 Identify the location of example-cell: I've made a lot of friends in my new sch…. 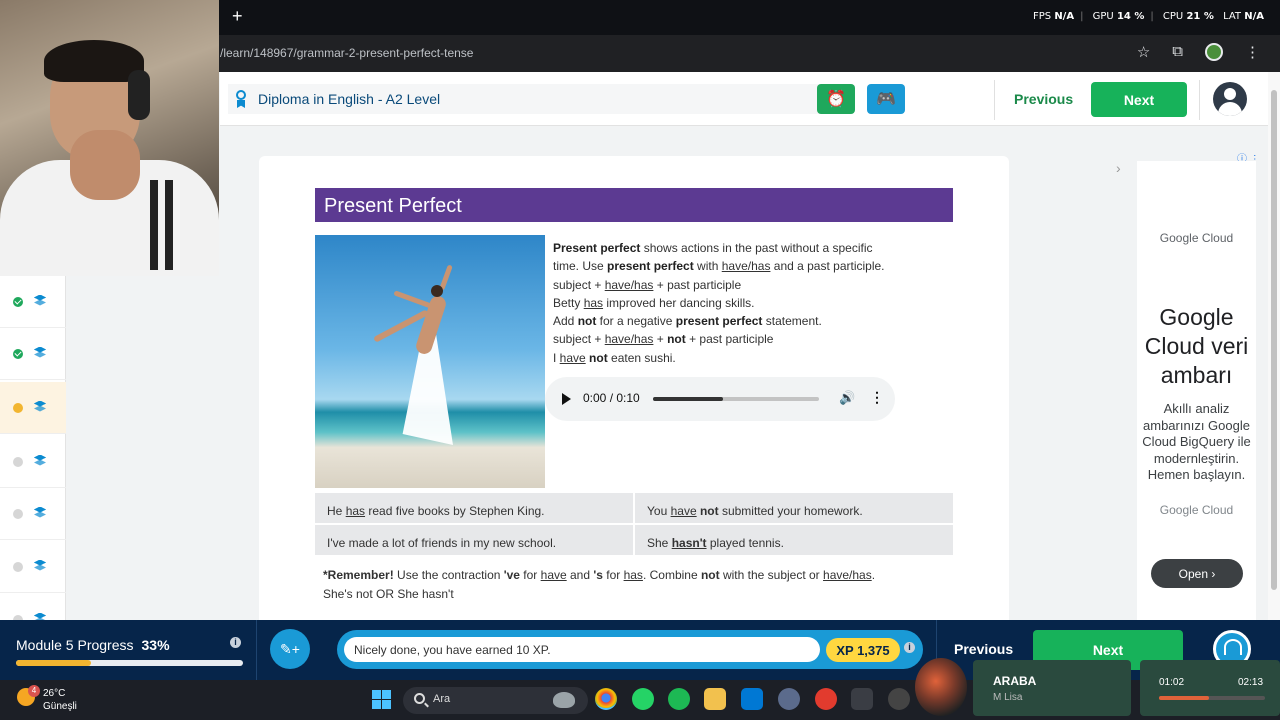
(474, 540).